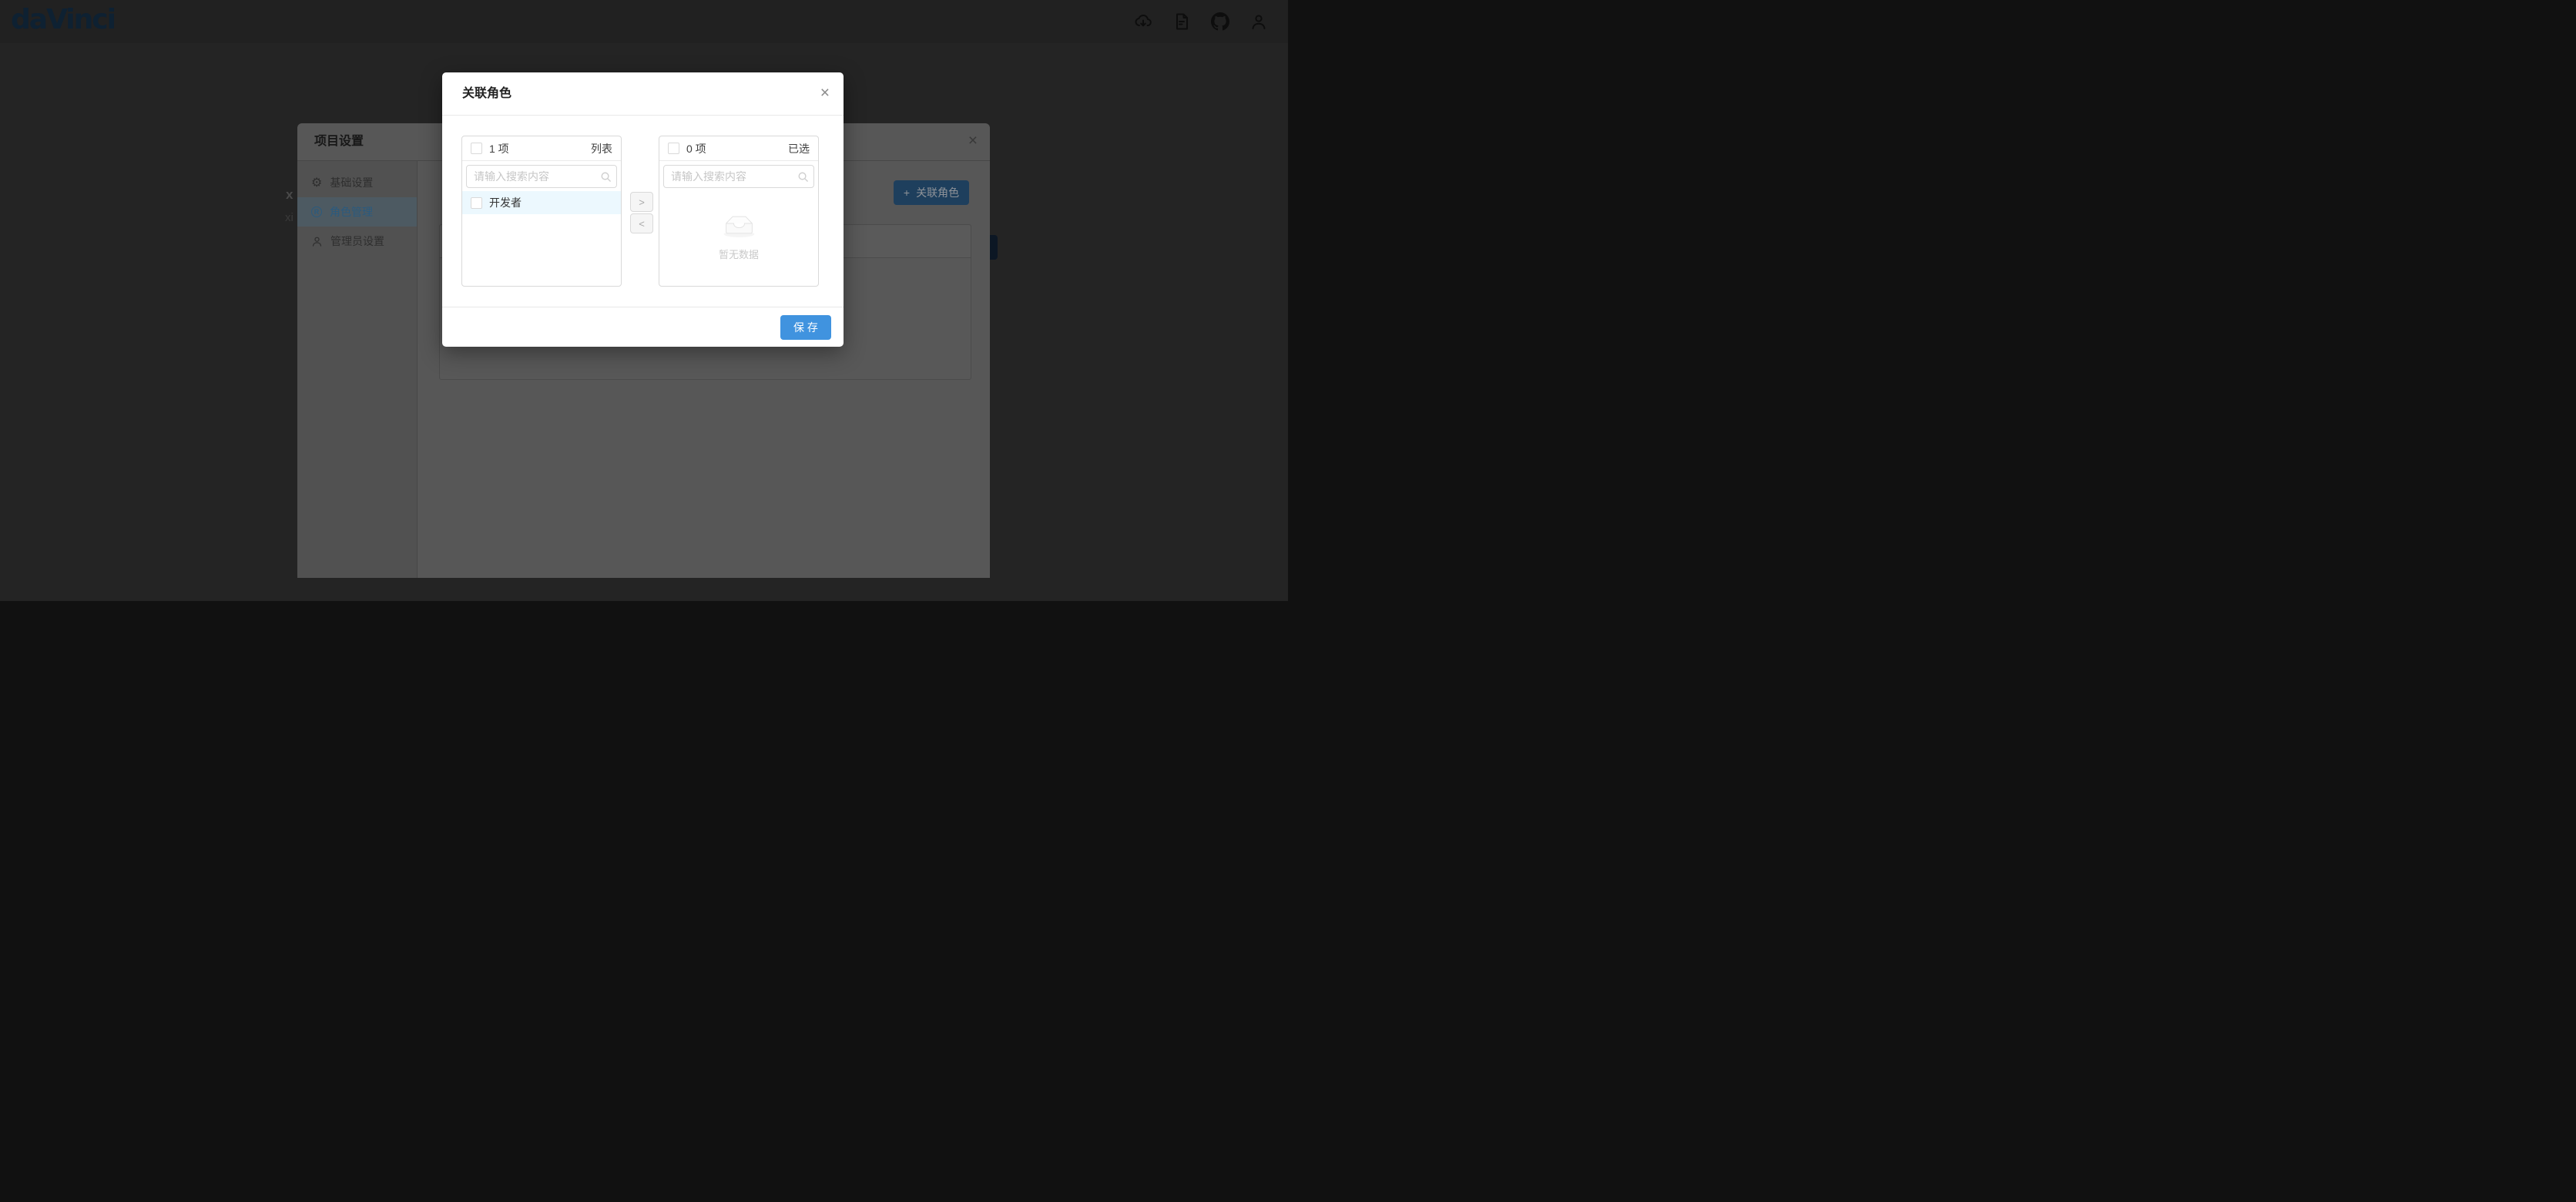 This screenshot has width=2576, height=1202. I want to click on transfer-target-title: 已选, so click(799, 148).